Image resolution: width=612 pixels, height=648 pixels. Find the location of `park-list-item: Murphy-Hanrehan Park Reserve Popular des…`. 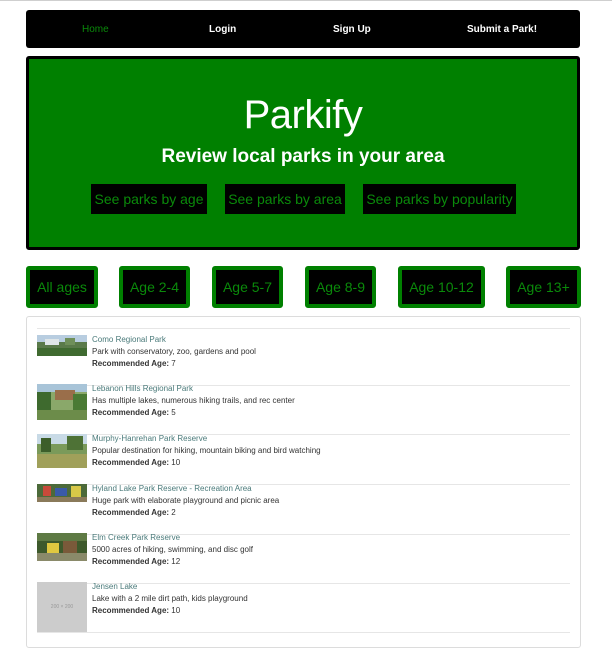

park-list-item: Murphy-Hanrehan Park Reserve Popular des… is located at coordinates (303, 459).